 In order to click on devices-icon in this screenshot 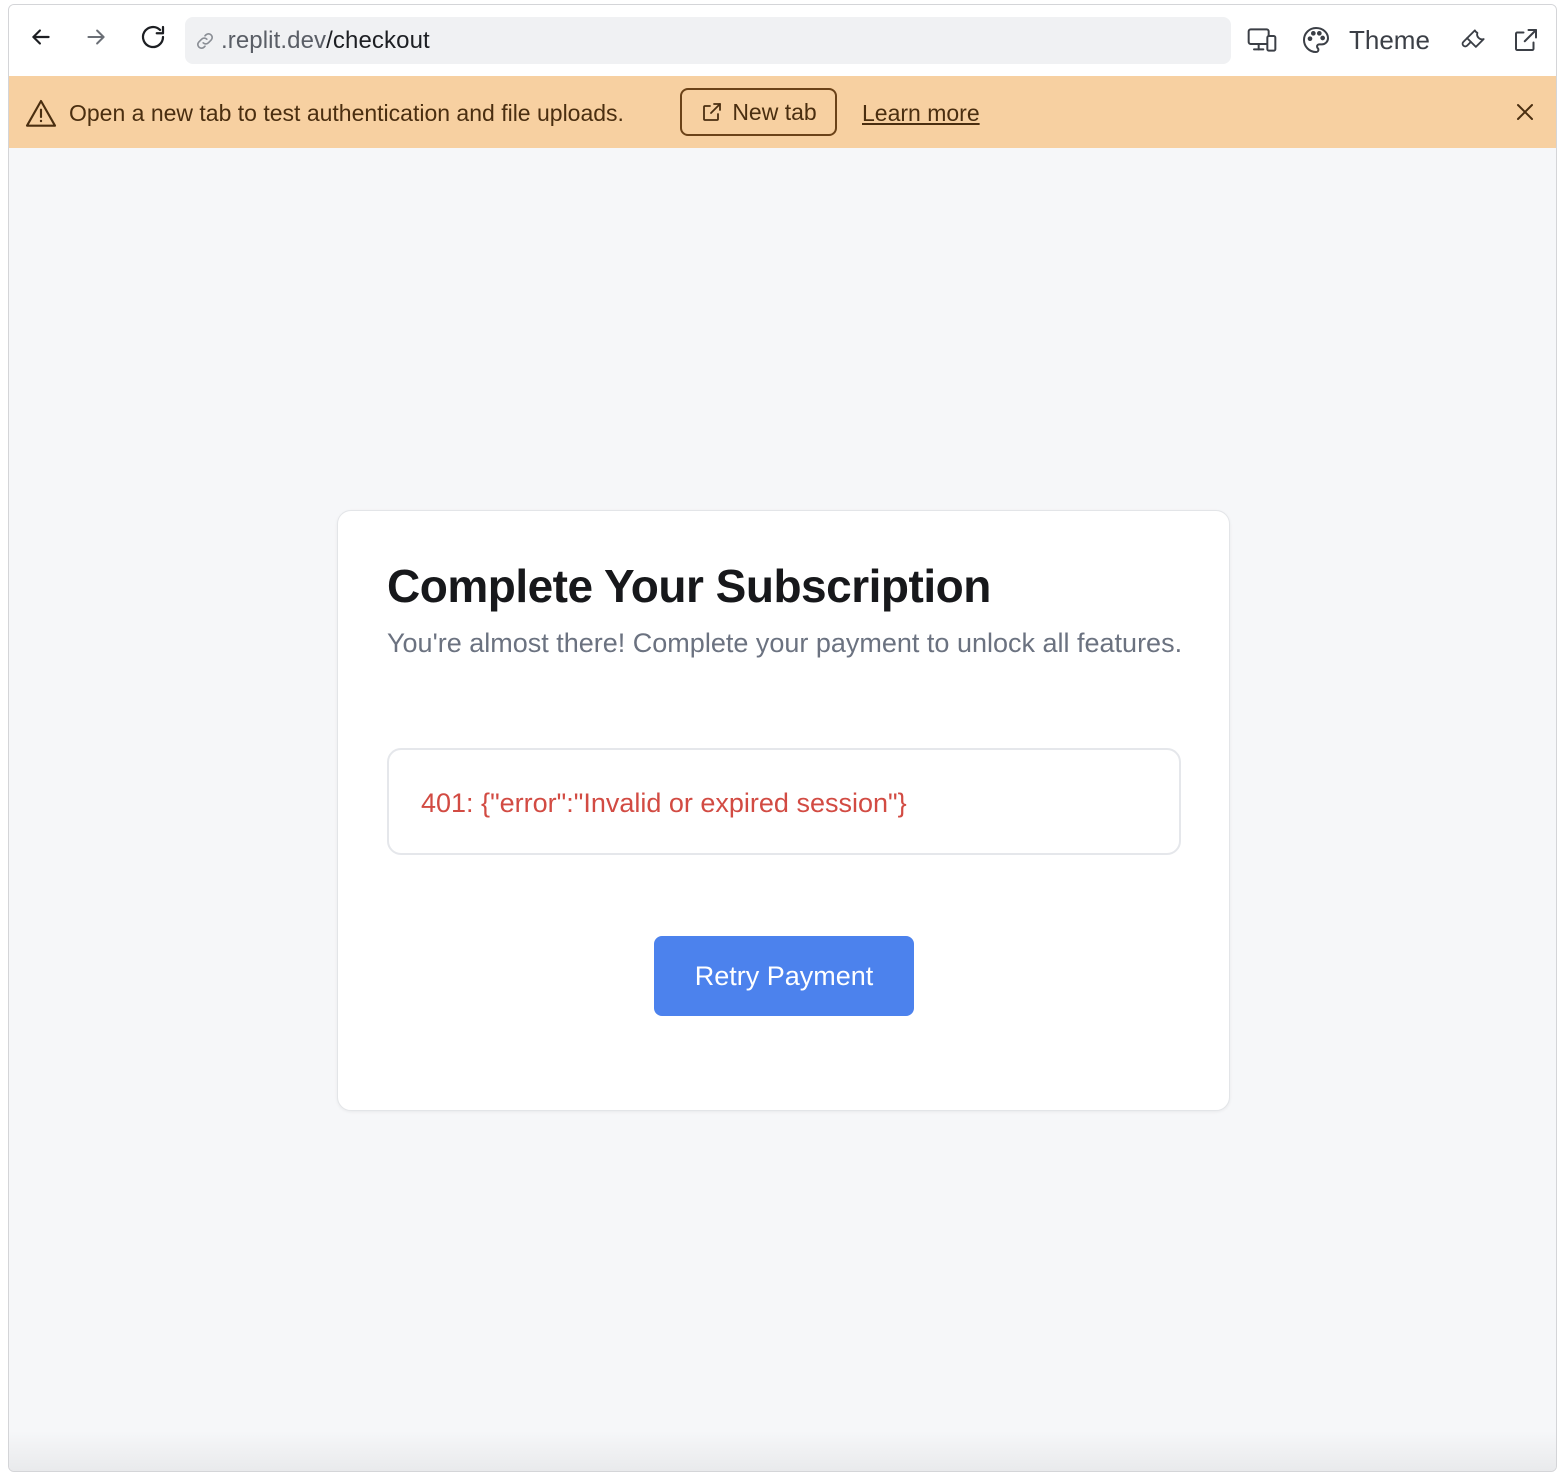, I will do `click(1262, 40)`.